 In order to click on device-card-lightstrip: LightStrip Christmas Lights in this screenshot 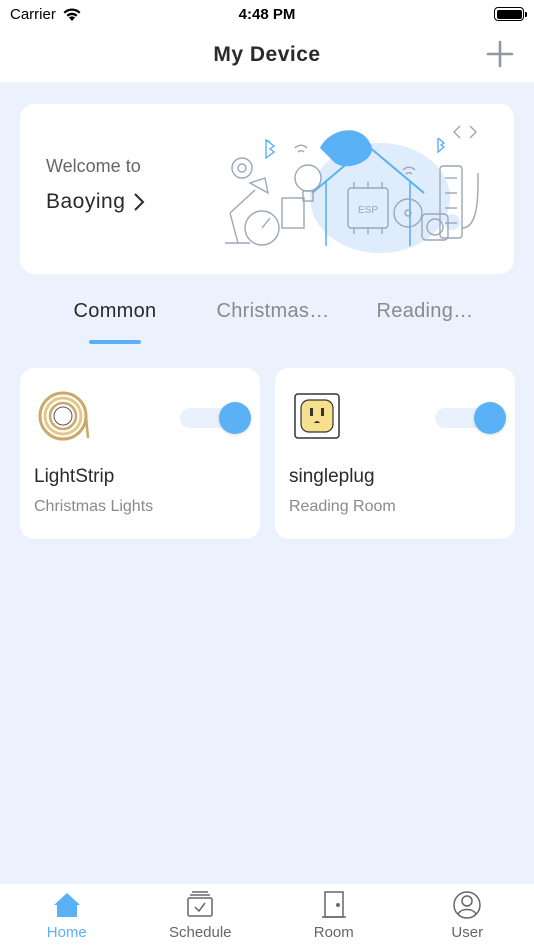, I will do `click(140, 453)`.